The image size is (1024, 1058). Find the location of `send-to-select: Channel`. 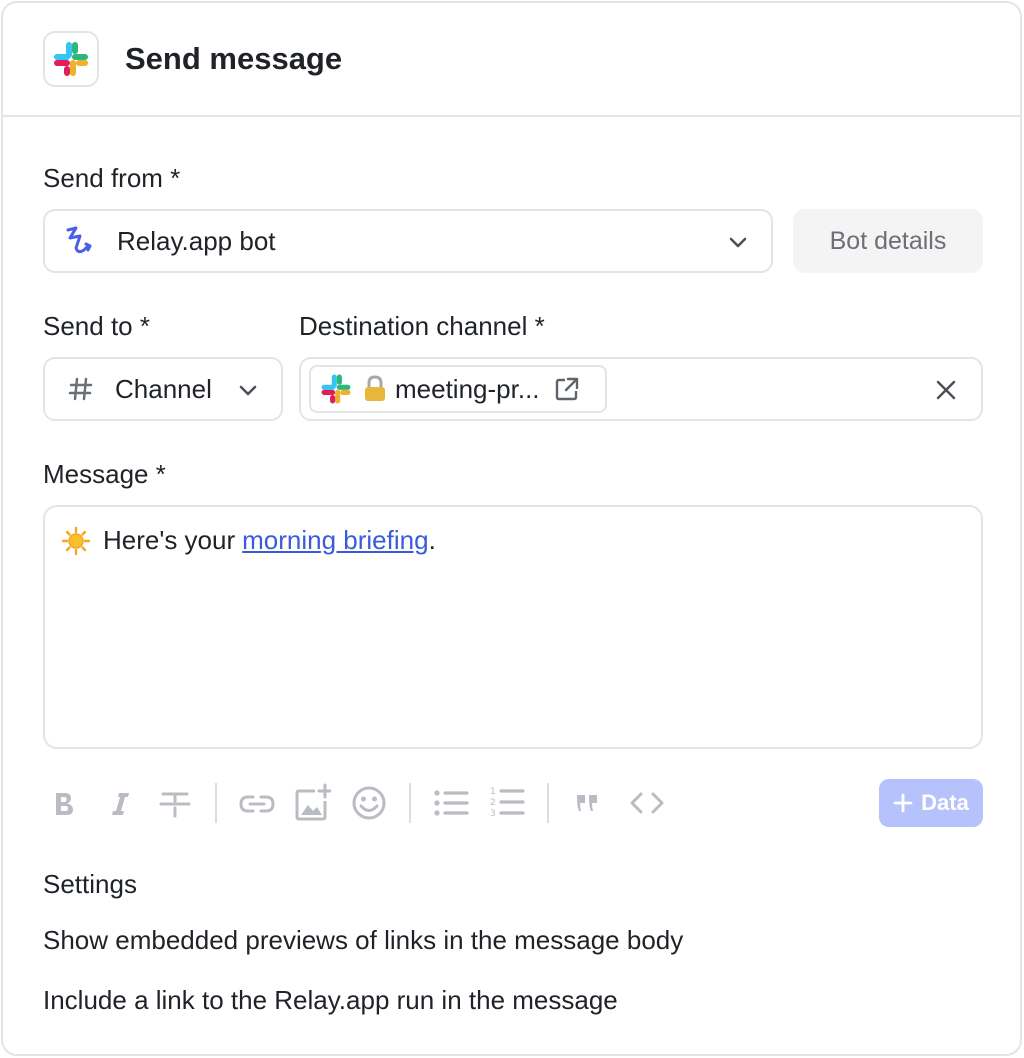

send-to-select: Channel is located at coordinates (163, 389).